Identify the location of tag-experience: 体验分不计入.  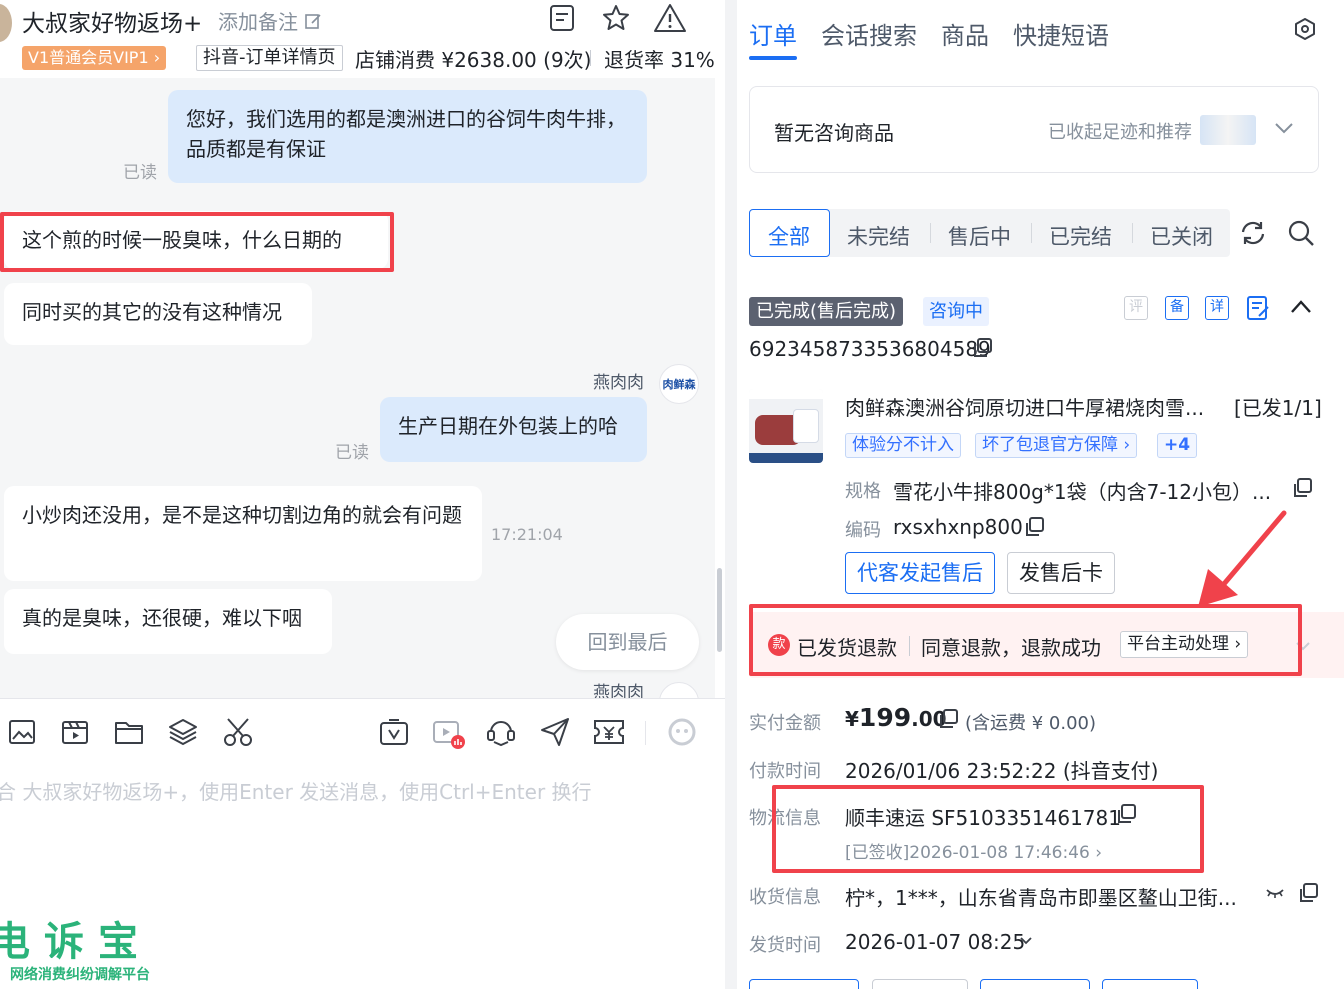
(903, 445).